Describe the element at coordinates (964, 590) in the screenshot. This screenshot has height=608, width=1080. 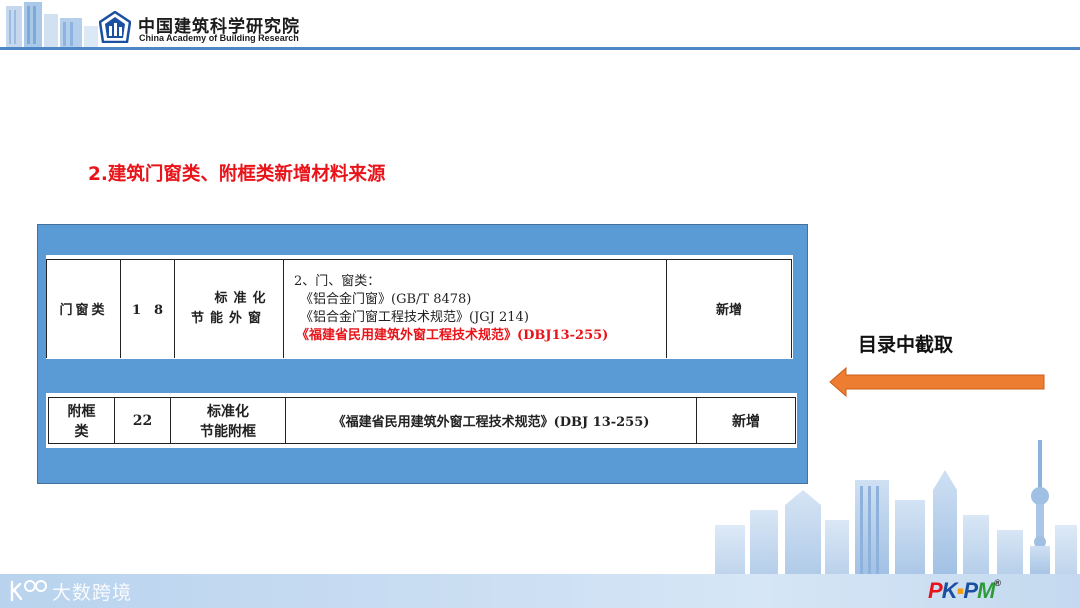
I see `pkpm-logo: PK▪PM®` at that location.